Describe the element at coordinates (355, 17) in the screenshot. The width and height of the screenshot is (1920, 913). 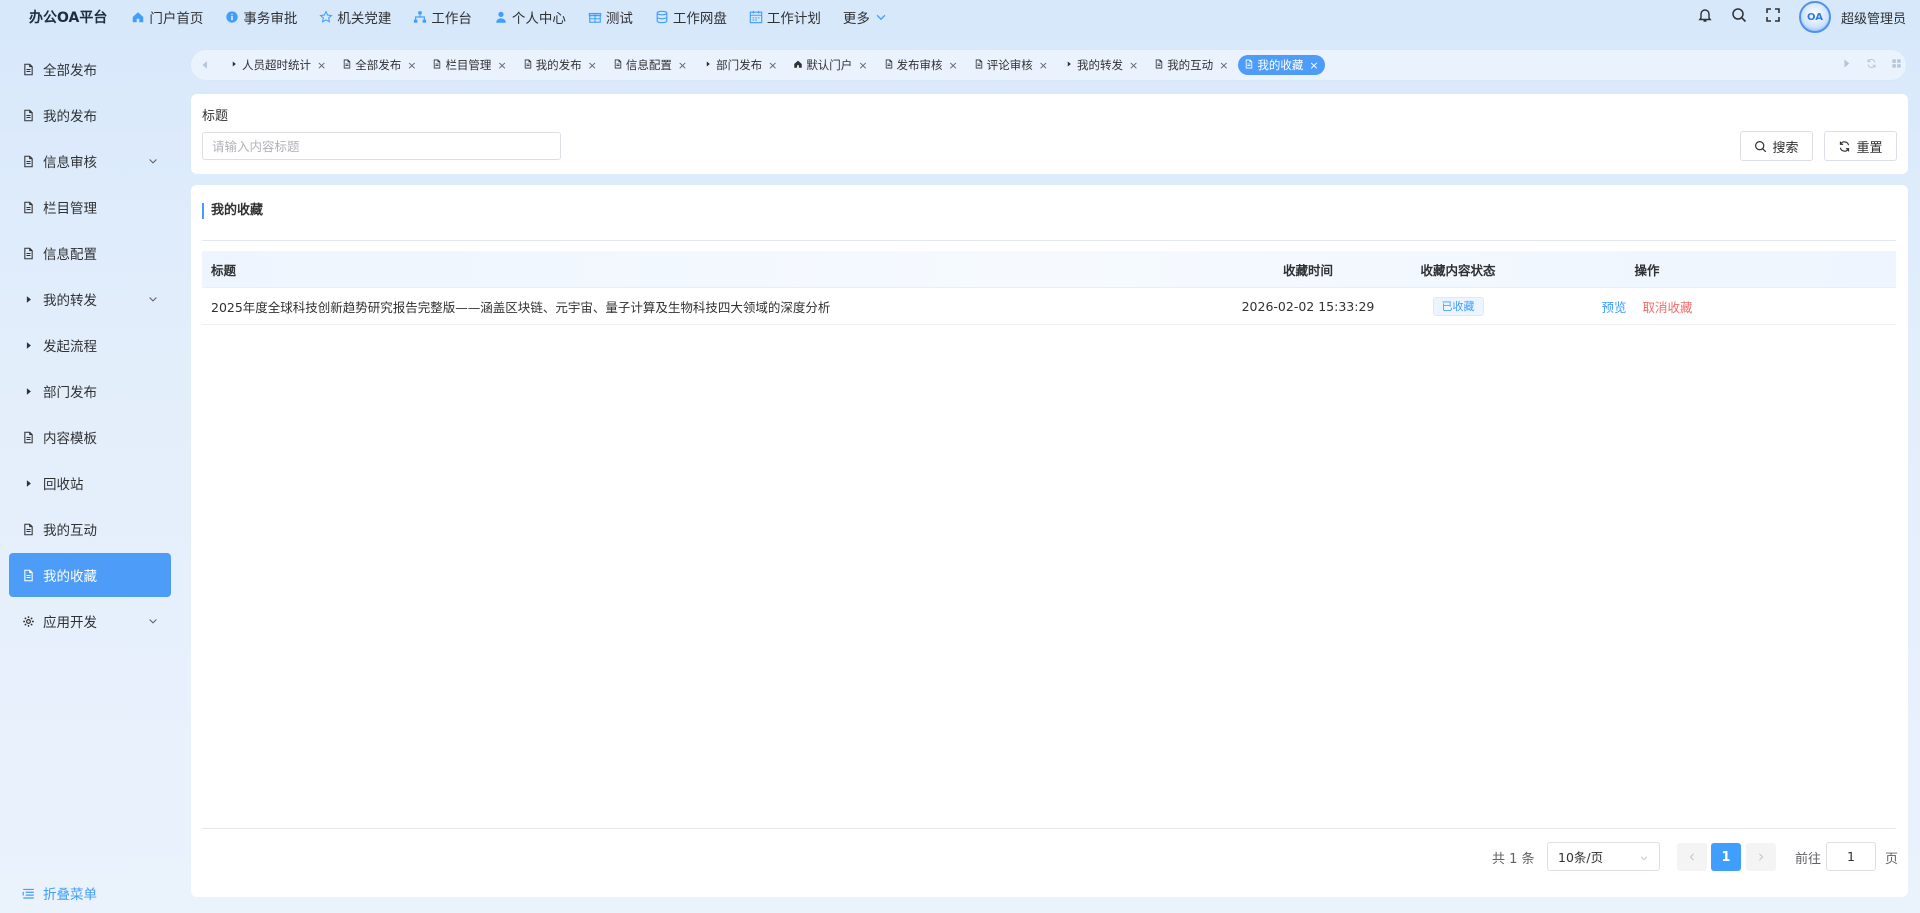
I see `topnav-party-building: 机关党建` at that location.